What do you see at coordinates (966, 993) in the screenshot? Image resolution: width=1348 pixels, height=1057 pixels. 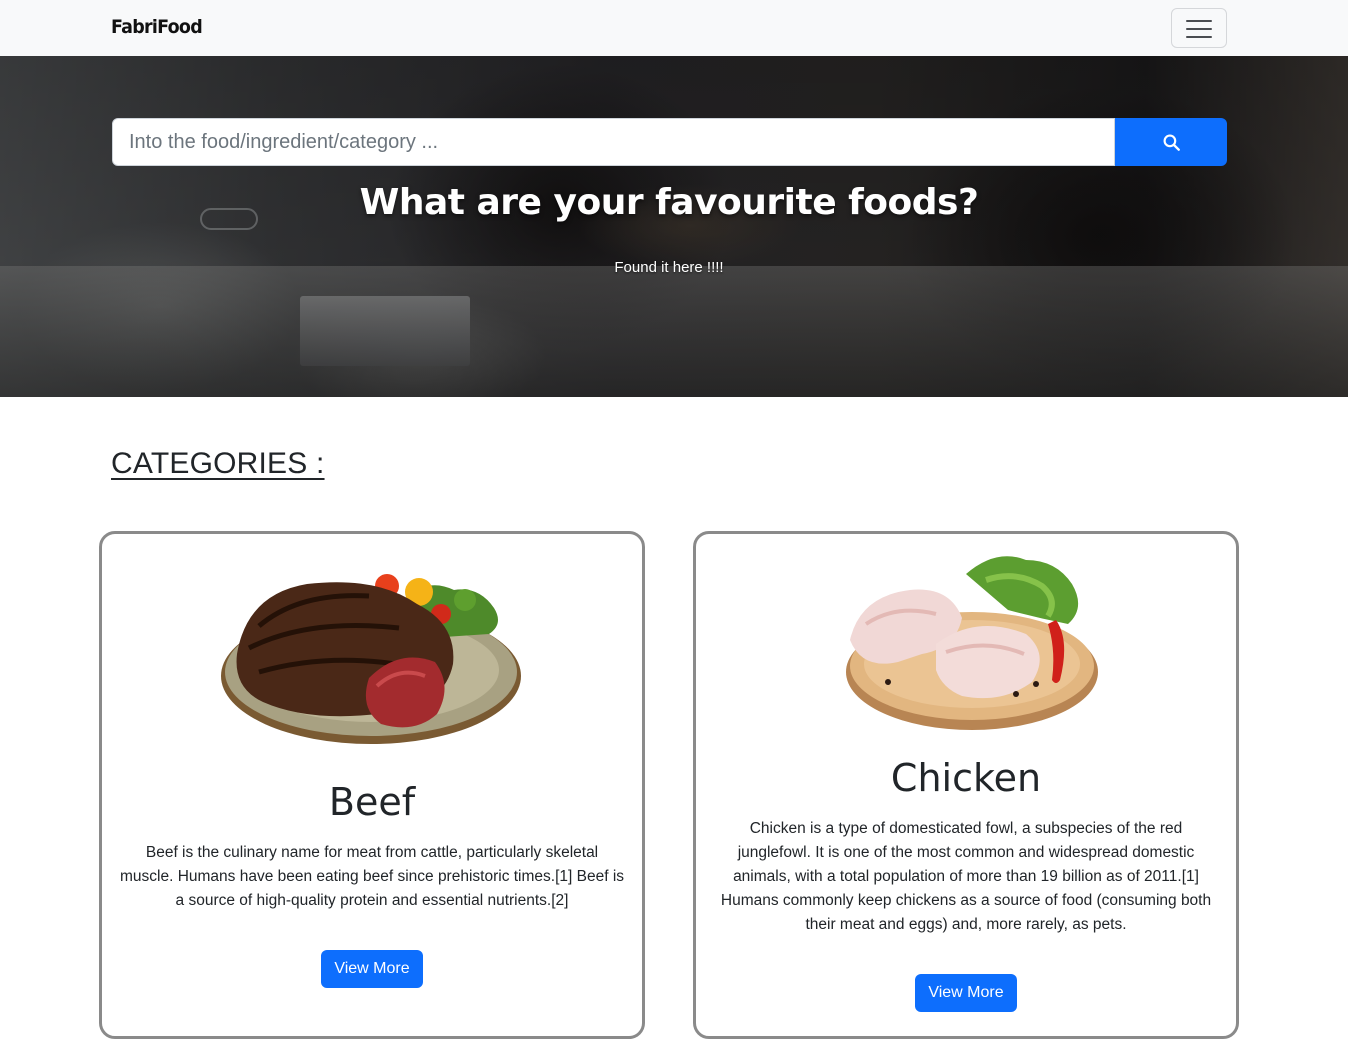 I see `view-more-button-chicken: View More` at bounding box center [966, 993].